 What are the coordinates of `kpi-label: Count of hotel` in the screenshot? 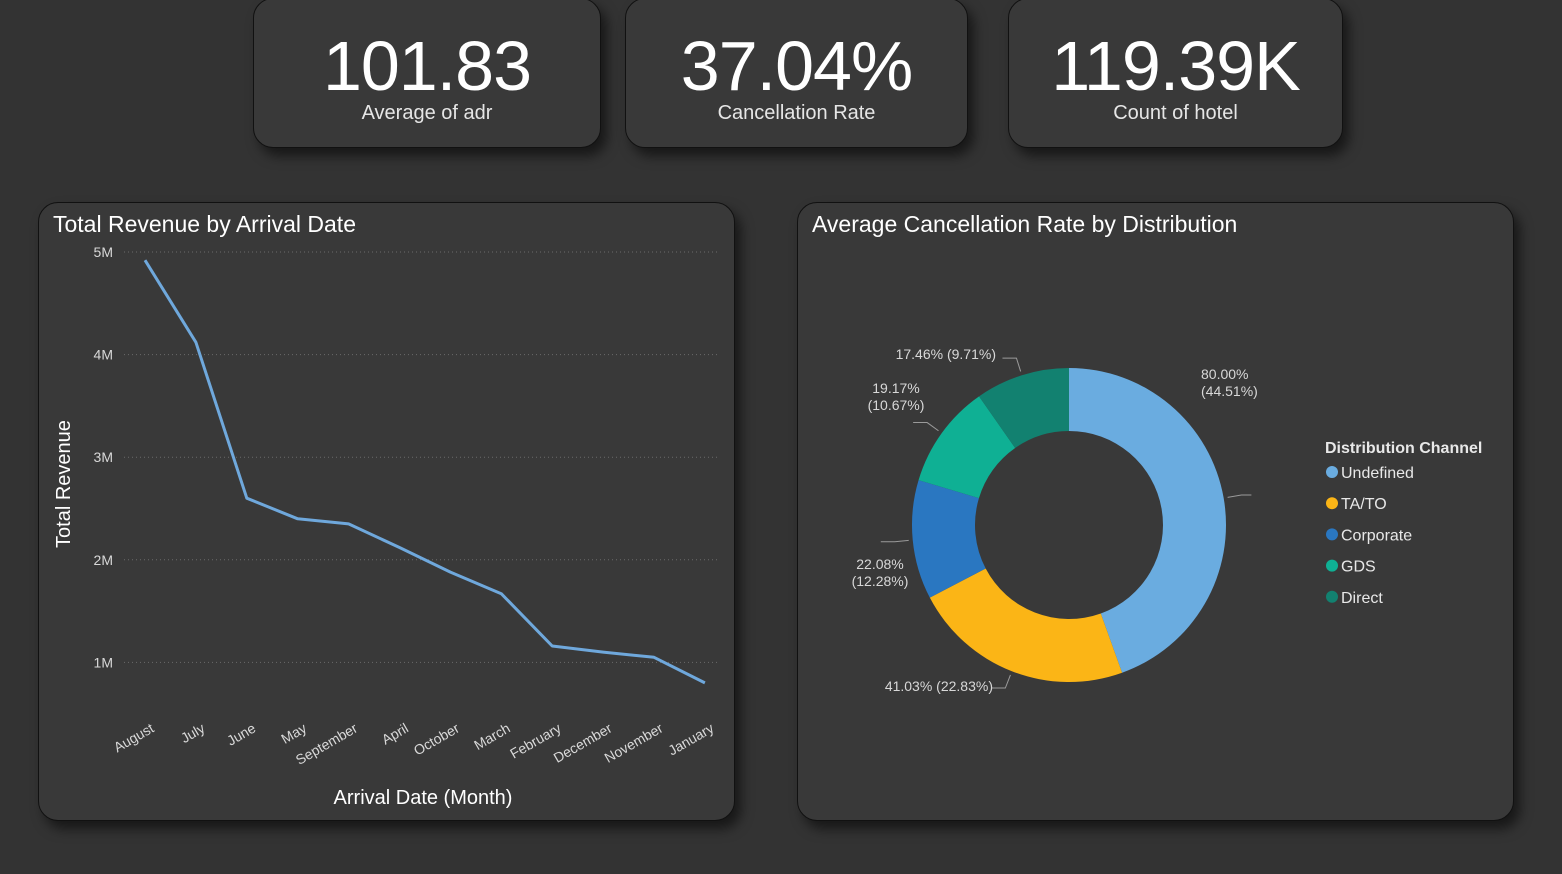 It's located at (1175, 113).